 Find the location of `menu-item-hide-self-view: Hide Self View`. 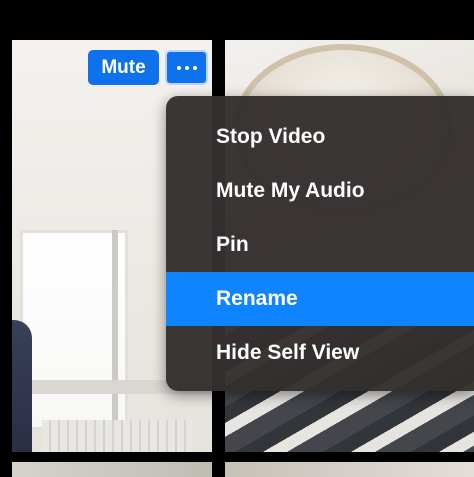

menu-item-hide-self-view: Hide Self View is located at coordinates (320, 353).